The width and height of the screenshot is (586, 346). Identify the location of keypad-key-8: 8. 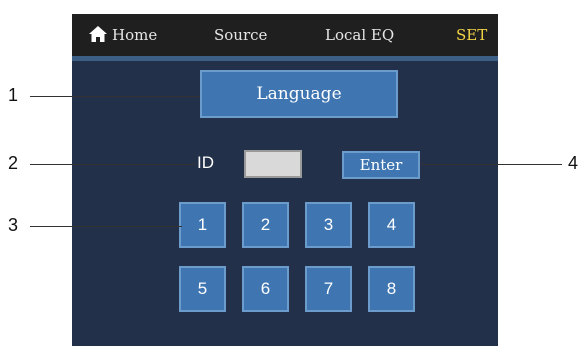
(391, 289).